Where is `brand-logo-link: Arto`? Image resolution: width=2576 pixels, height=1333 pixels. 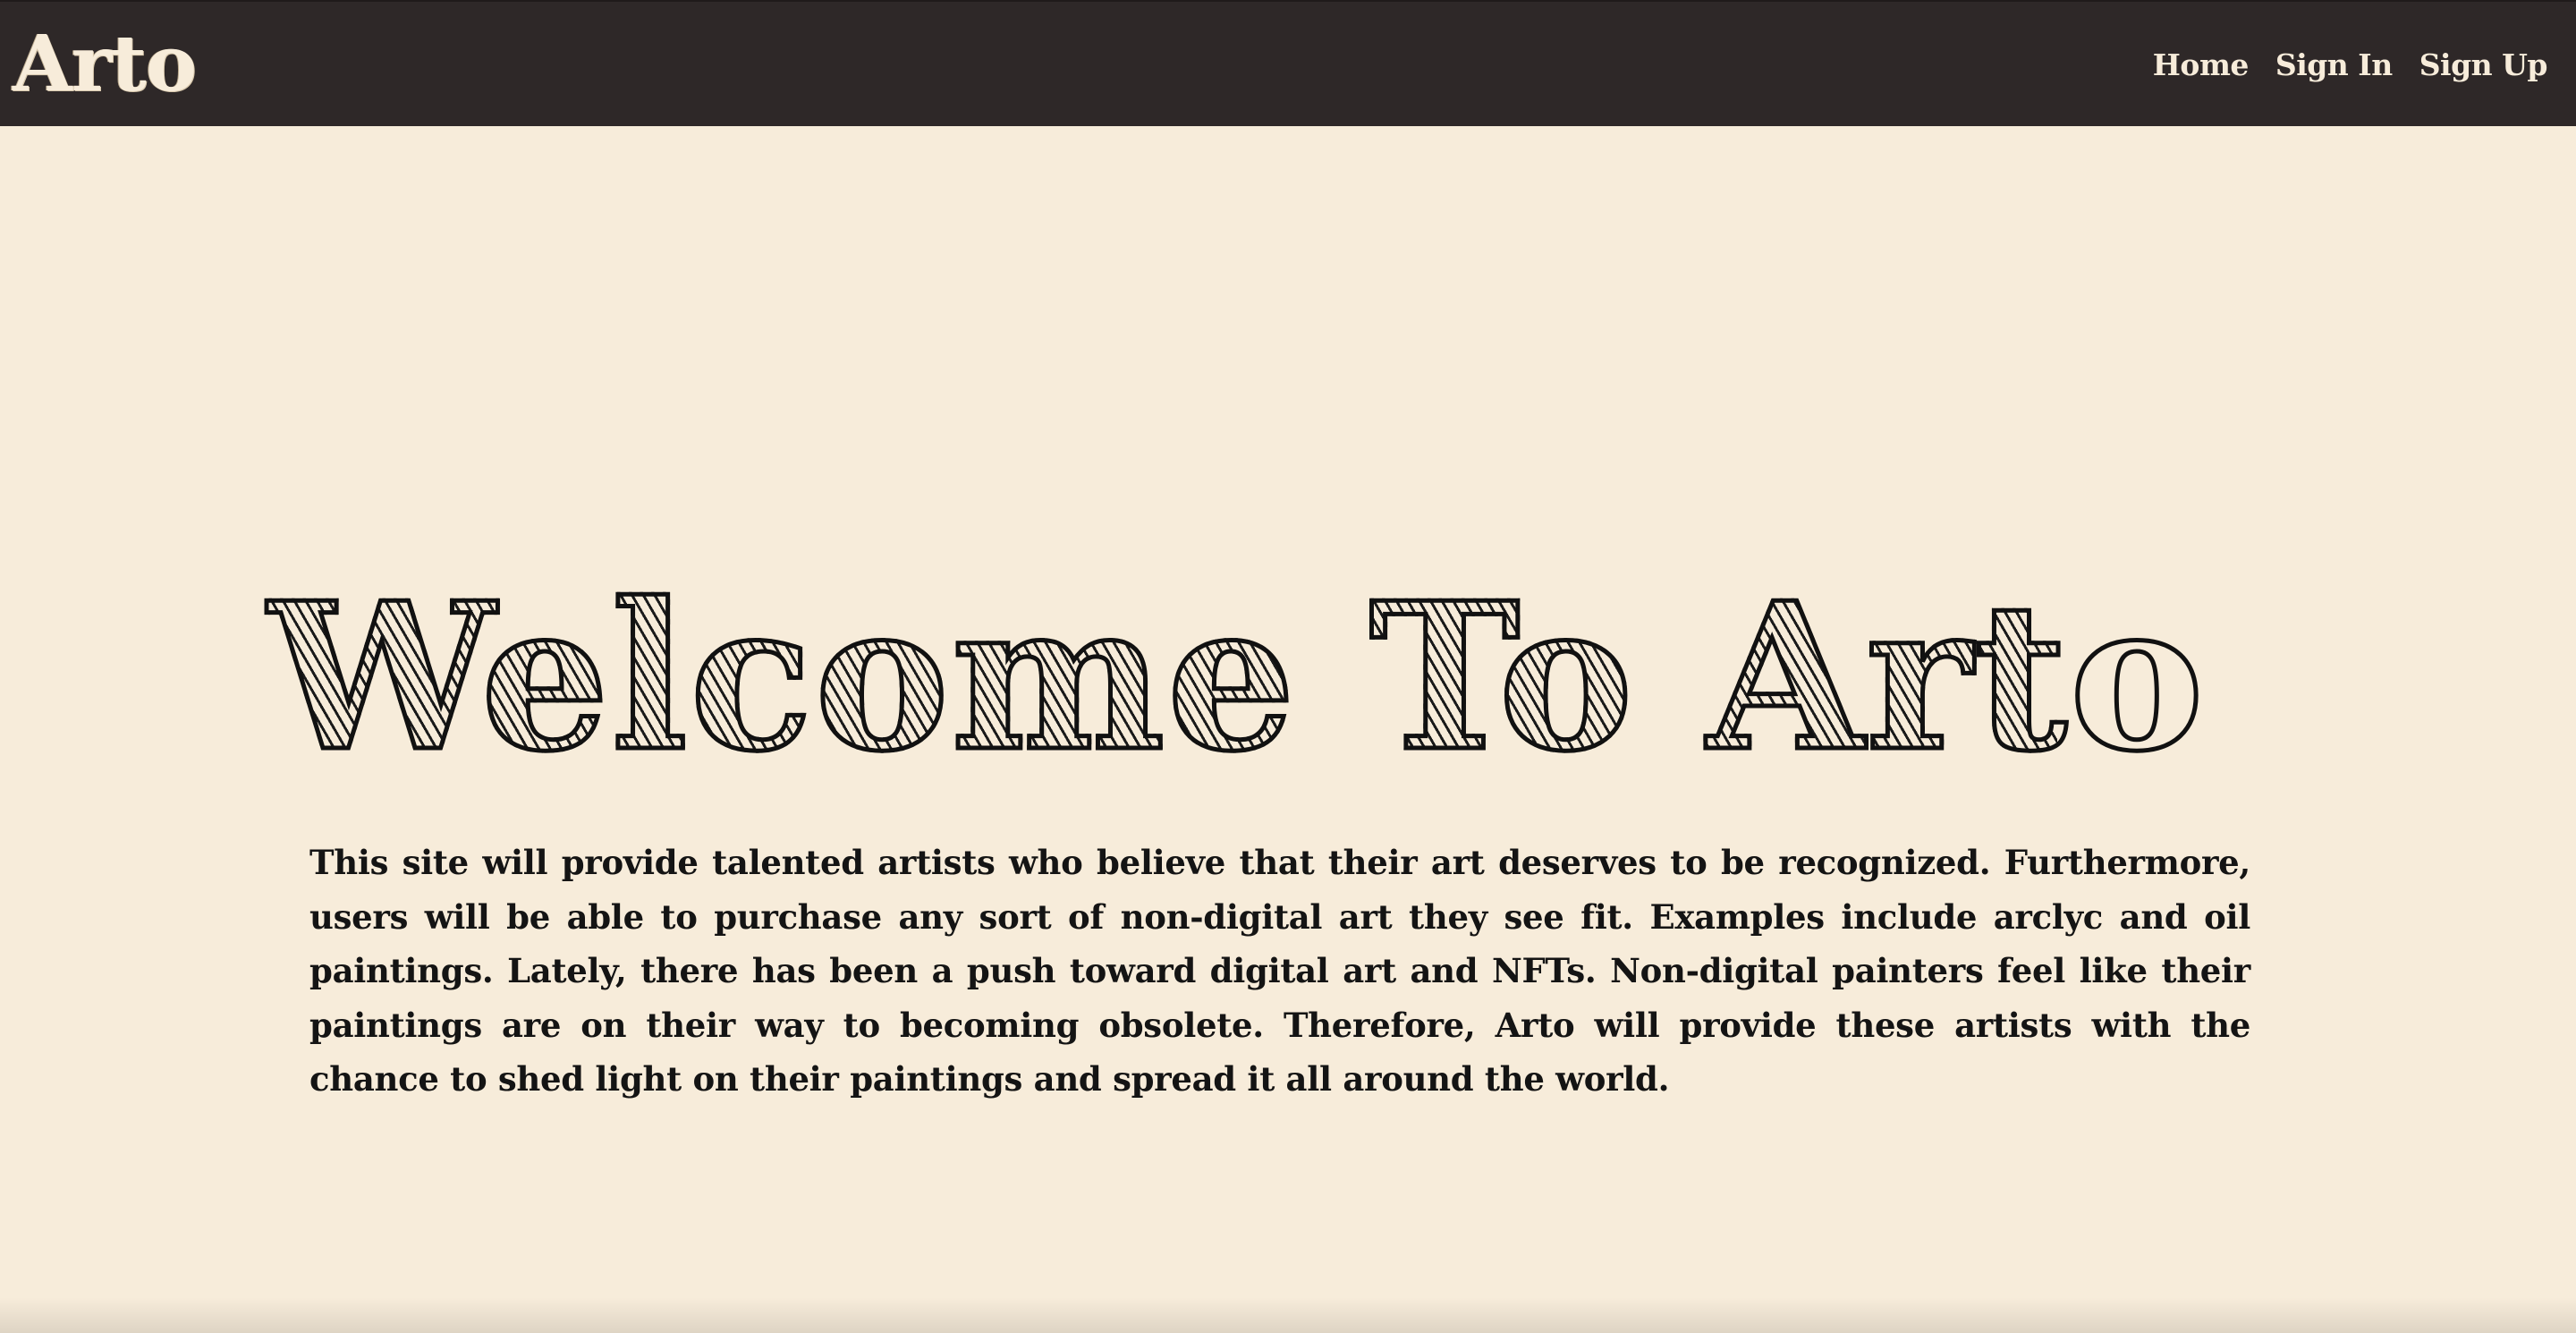
brand-logo-link: Arto is located at coordinates (105, 64).